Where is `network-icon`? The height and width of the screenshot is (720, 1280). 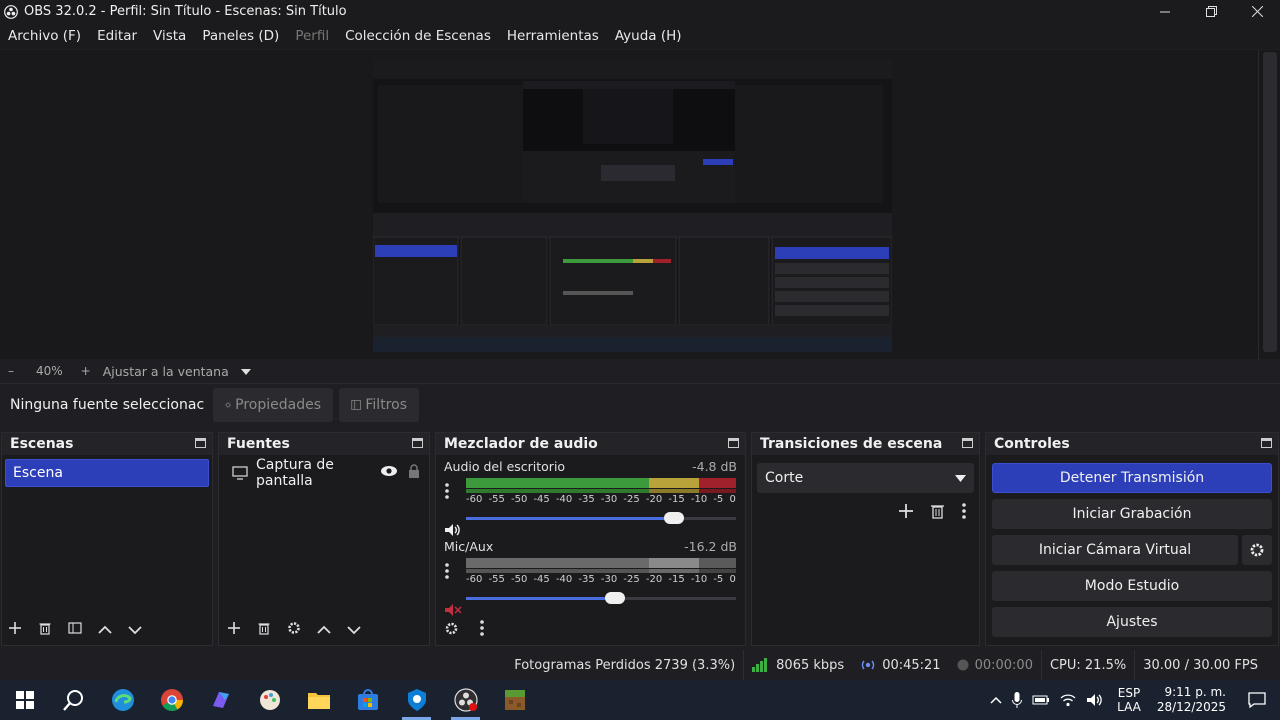
network-icon is located at coordinates (1068, 700).